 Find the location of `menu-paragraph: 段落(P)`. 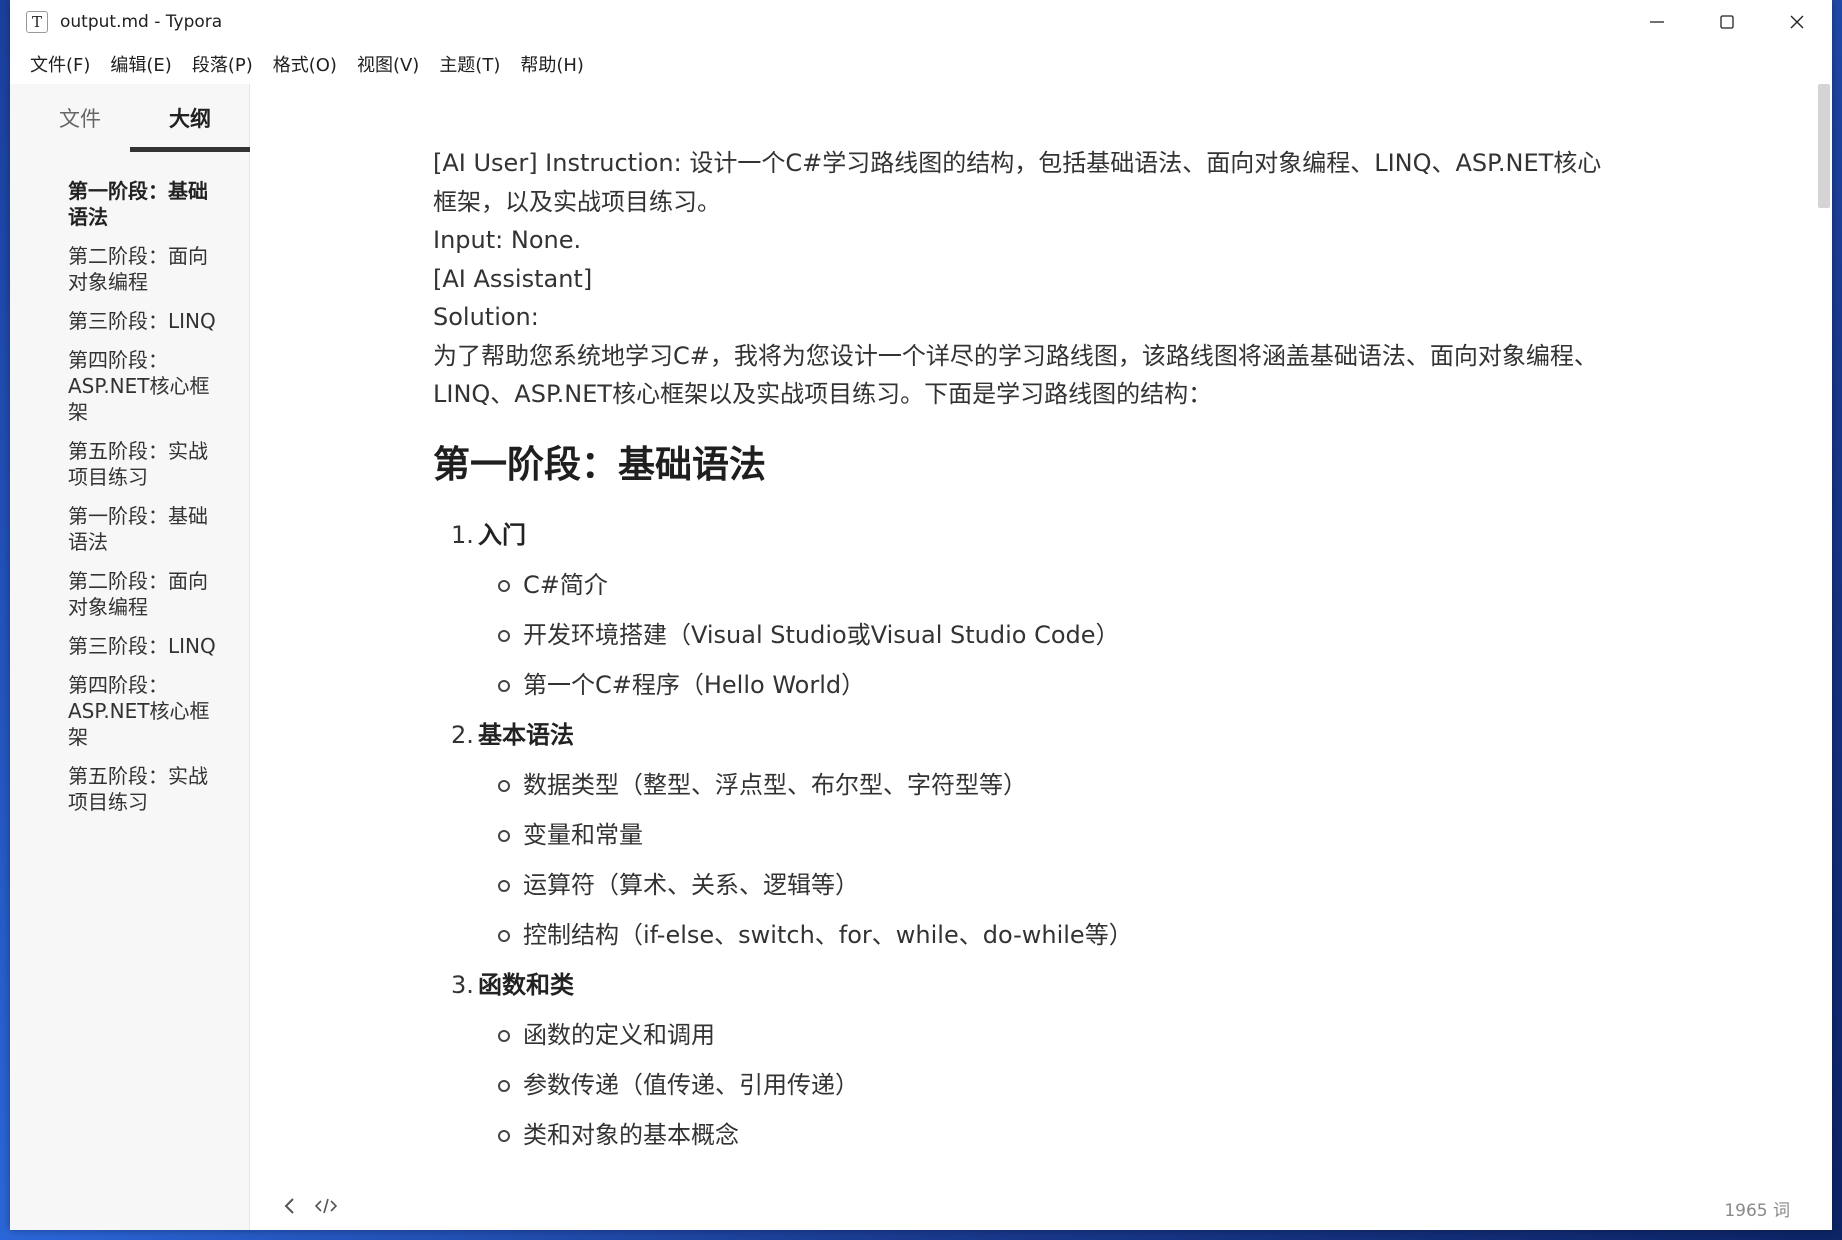

menu-paragraph: 段落(P) is located at coordinates (222, 64).